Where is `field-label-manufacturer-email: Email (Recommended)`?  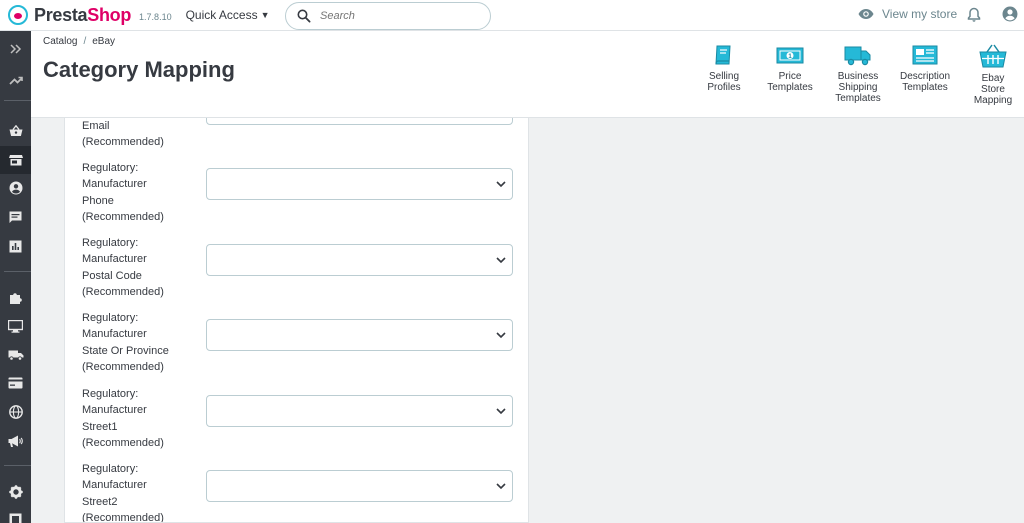 field-label-manufacturer-email: Email (Recommended) is located at coordinates (123, 134).